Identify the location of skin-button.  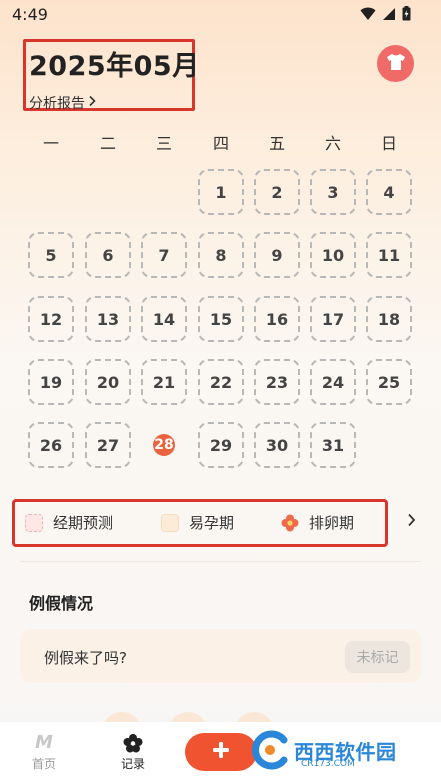
(395, 63).